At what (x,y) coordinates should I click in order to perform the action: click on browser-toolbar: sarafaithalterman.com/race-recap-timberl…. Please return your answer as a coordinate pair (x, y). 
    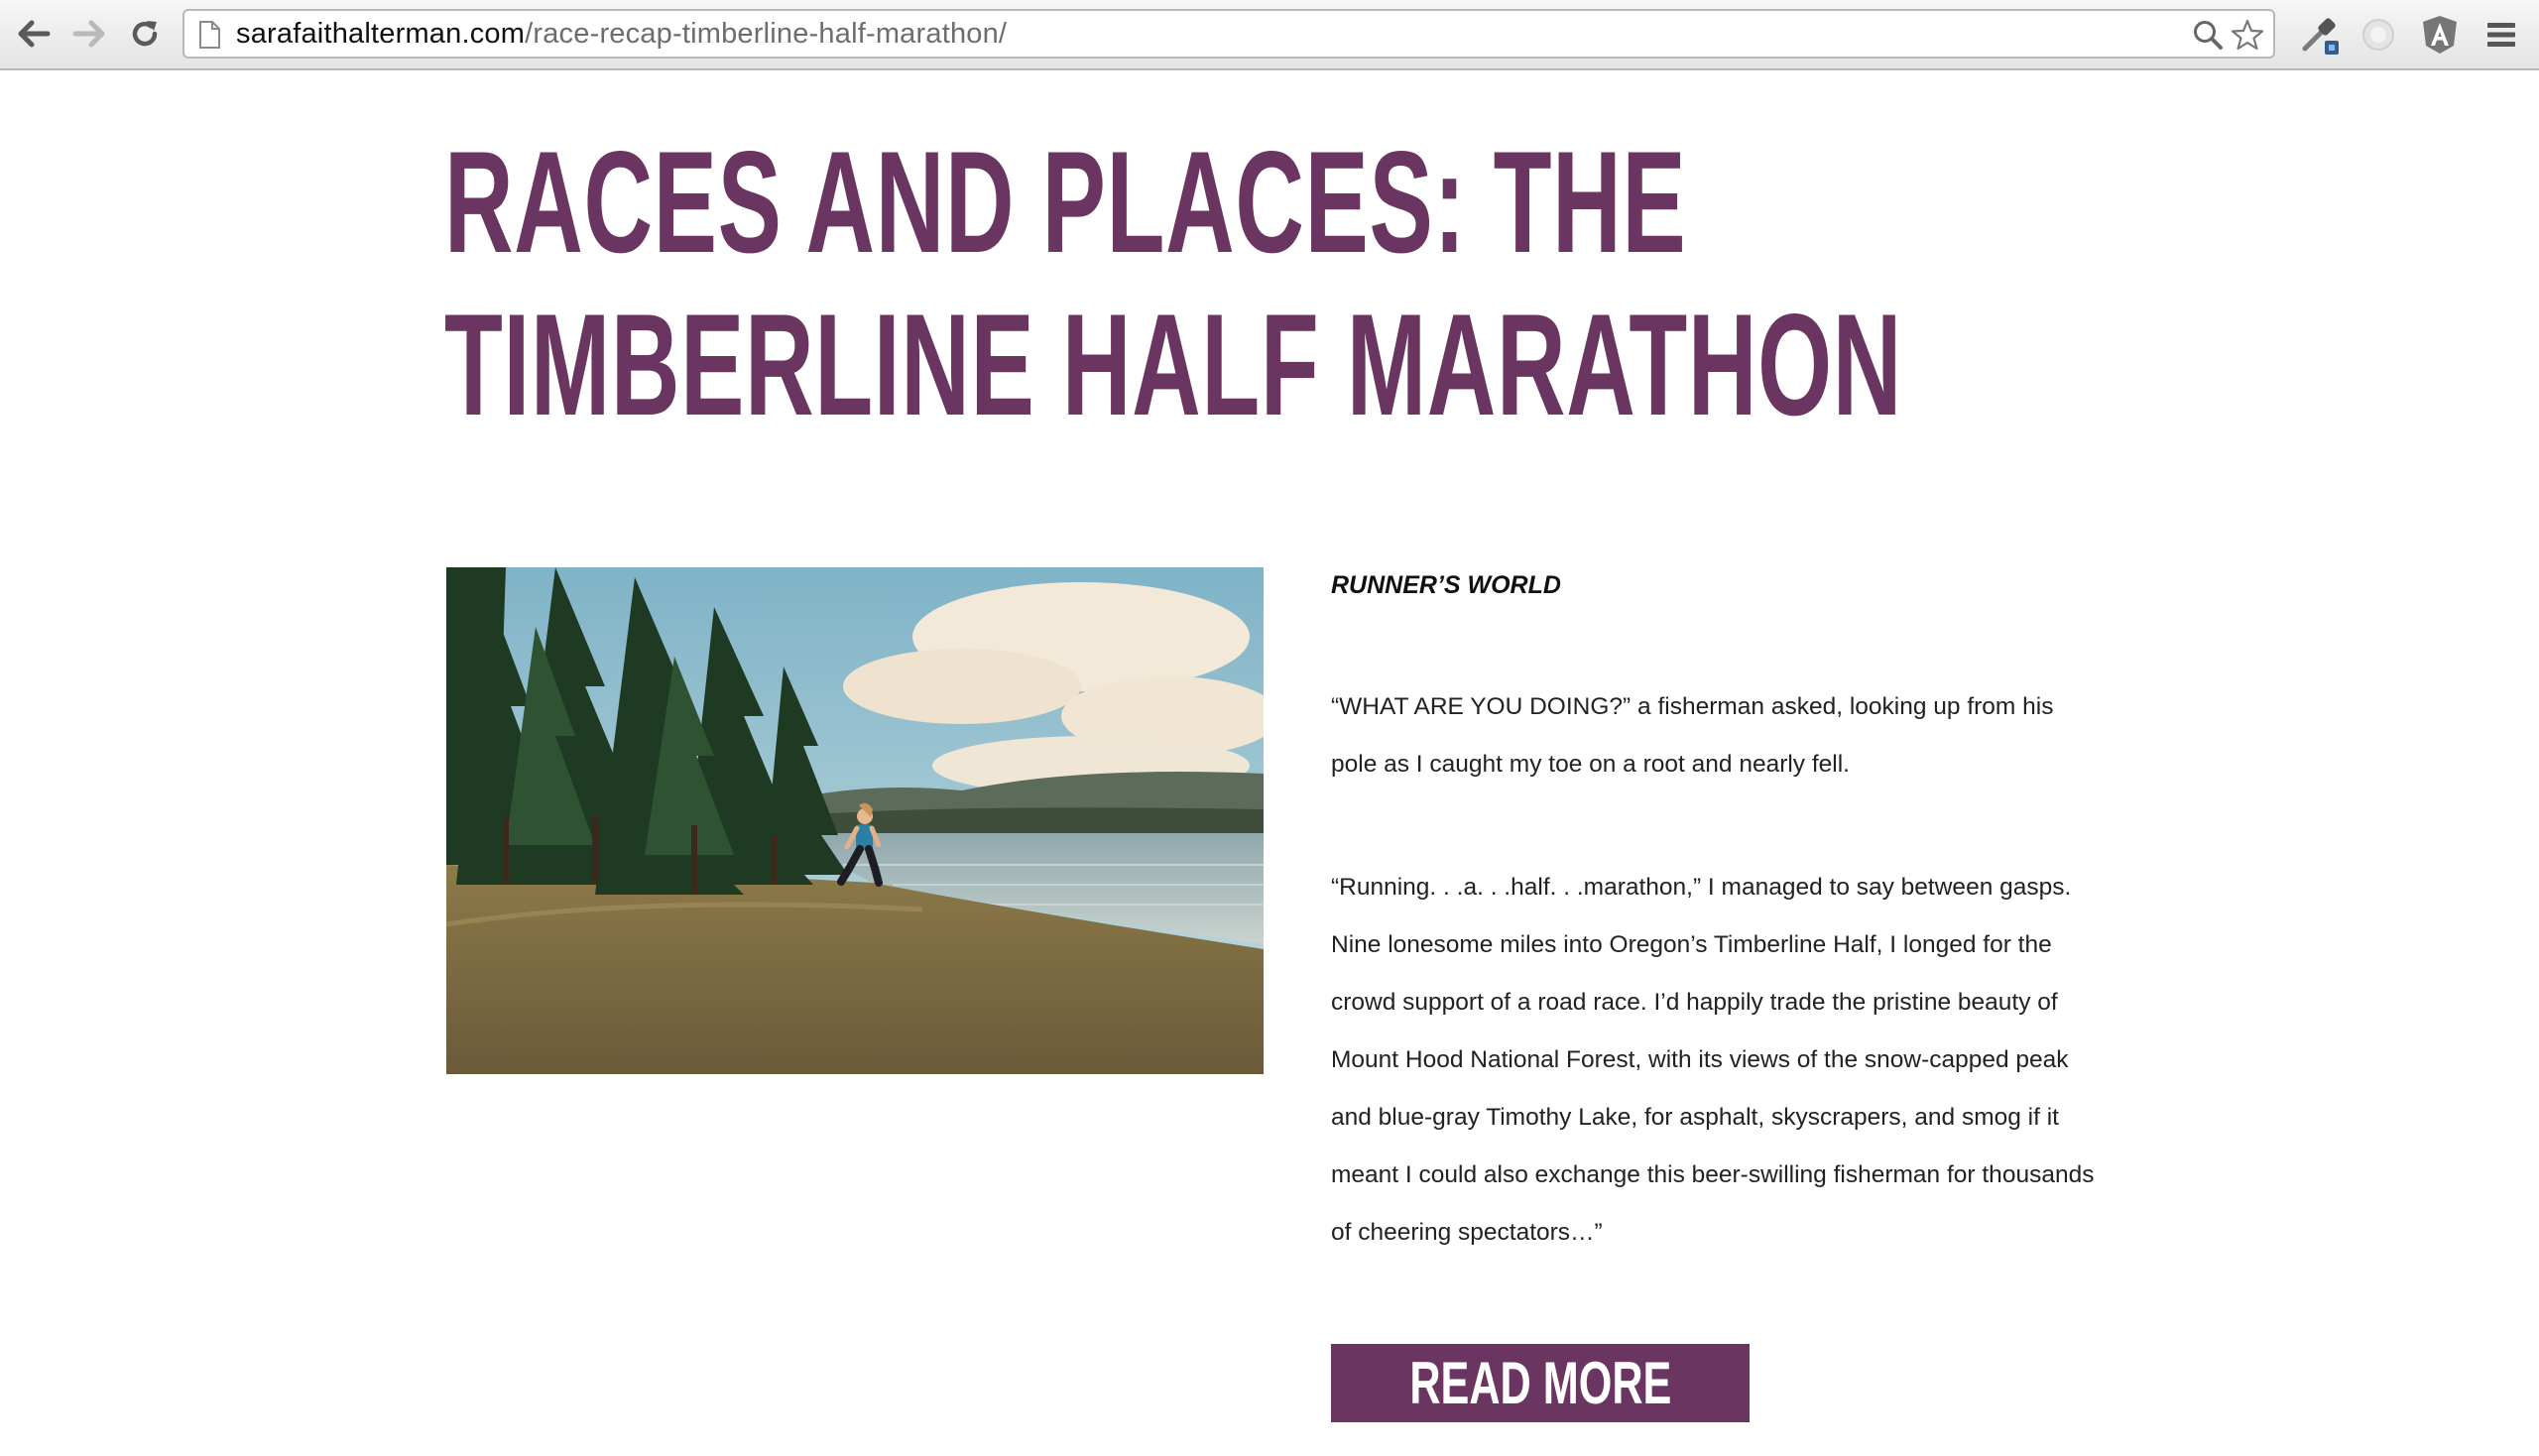
    Looking at the image, I should click on (1269, 35).